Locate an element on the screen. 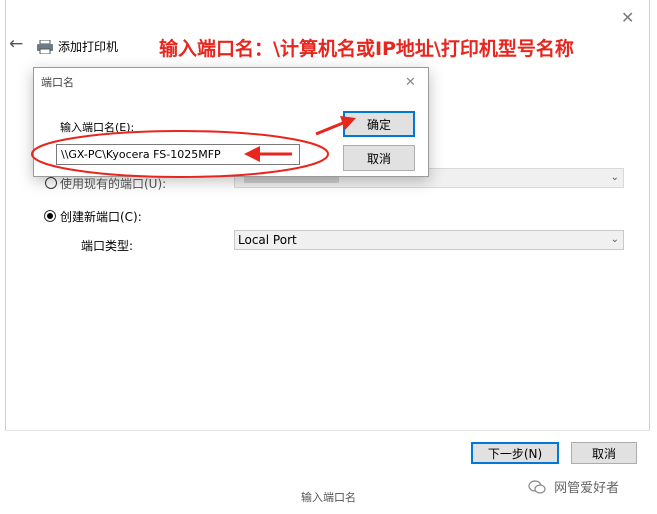  port-type-value: Local Port is located at coordinates (267, 240).